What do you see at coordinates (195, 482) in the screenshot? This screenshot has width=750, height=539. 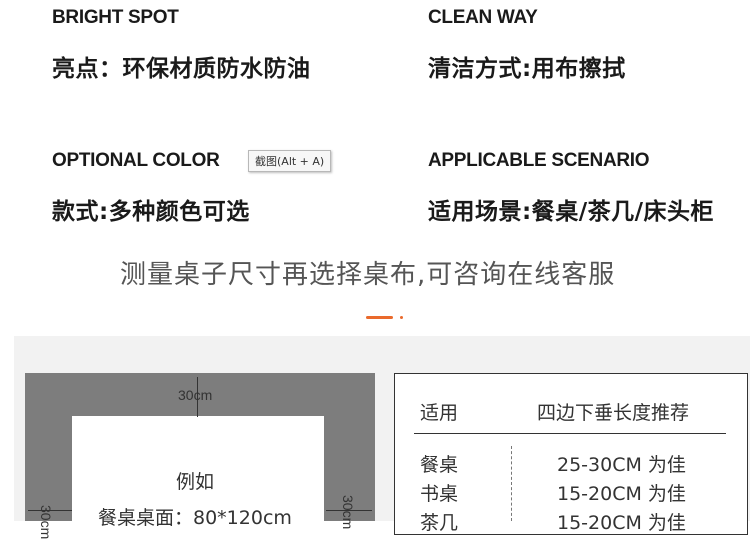 I see `example-title: 例如` at bounding box center [195, 482].